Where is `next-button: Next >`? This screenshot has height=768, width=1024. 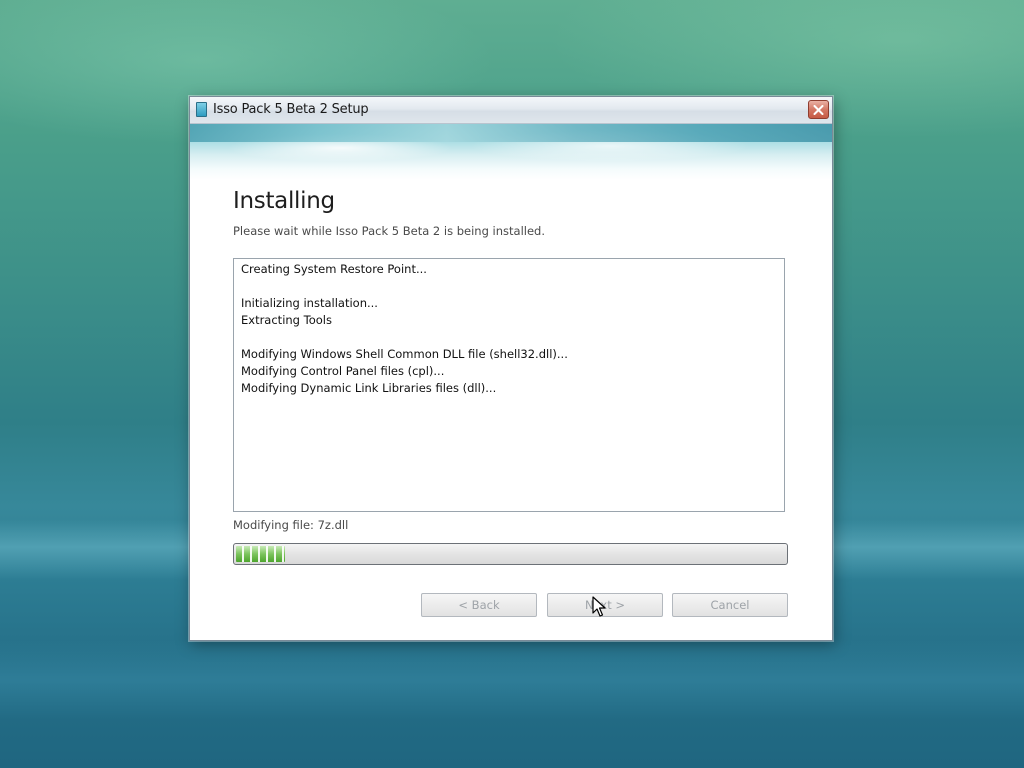 next-button: Next > is located at coordinates (605, 605).